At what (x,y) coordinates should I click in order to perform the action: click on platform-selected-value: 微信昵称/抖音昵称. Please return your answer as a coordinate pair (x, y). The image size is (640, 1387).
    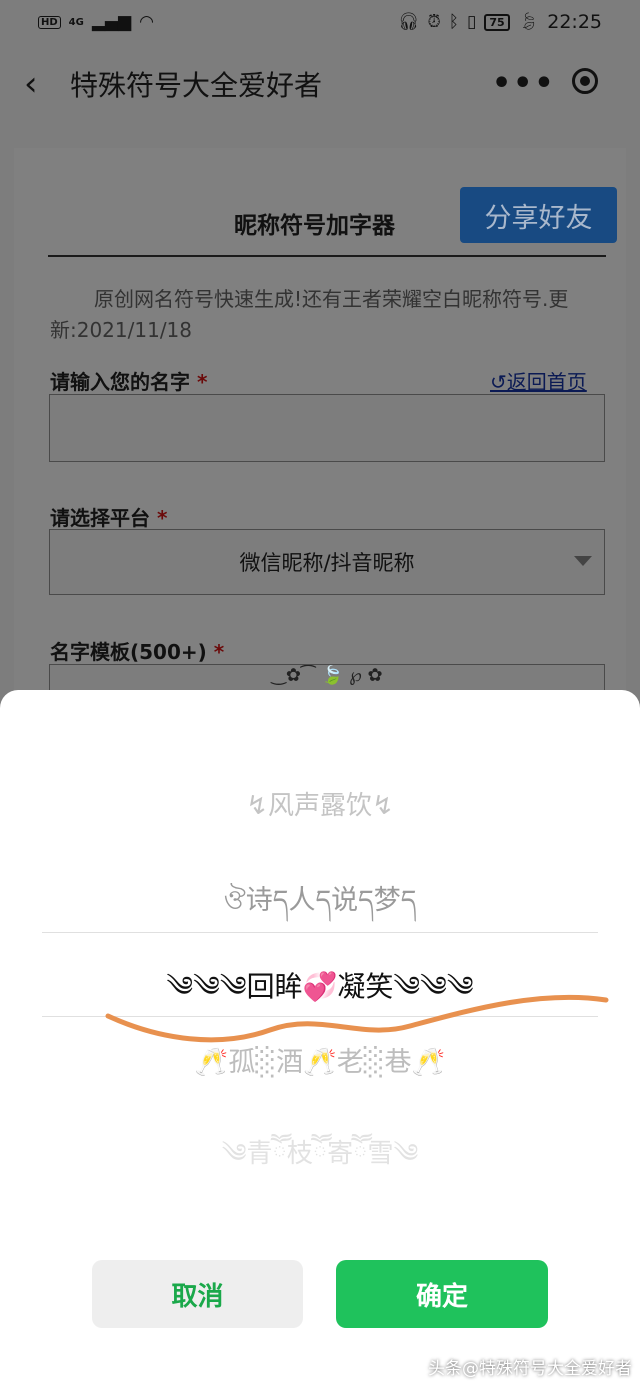
    Looking at the image, I should click on (327, 563).